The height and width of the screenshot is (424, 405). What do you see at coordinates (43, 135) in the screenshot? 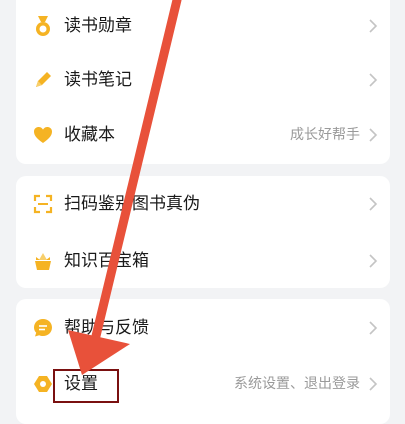
I see `heart-icon` at bounding box center [43, 135].